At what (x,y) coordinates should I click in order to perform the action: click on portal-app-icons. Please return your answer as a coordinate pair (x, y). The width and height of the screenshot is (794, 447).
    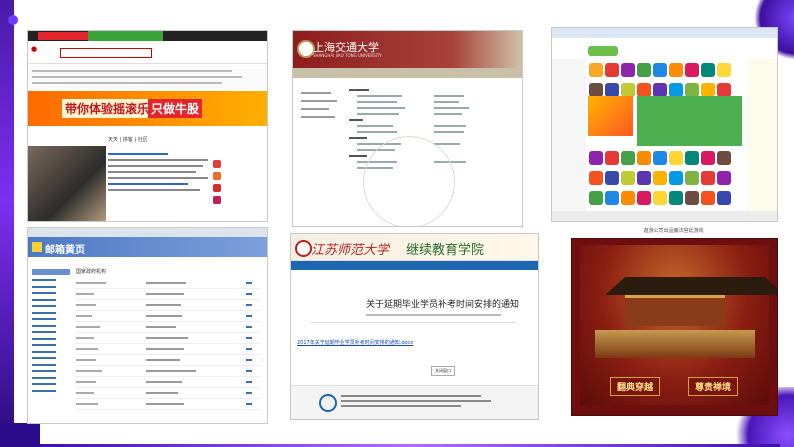
    Looking at the image, I should click on (238, 182).